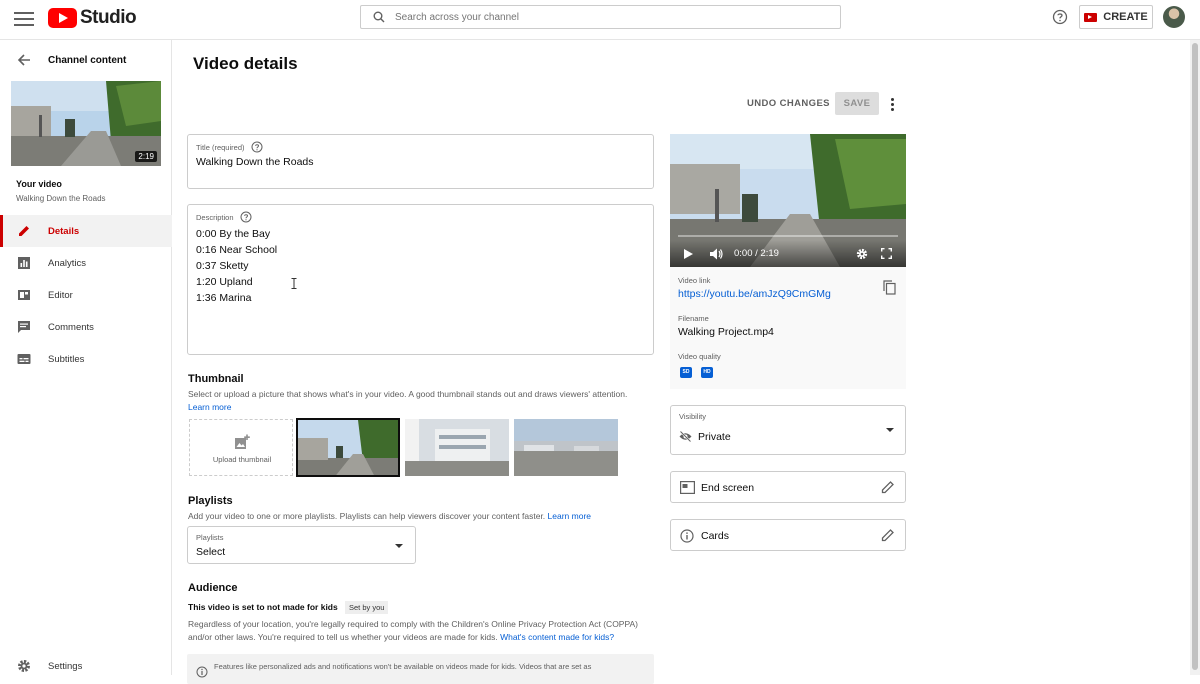  I want to click on create-label: CREATE, so click(1125, 17).